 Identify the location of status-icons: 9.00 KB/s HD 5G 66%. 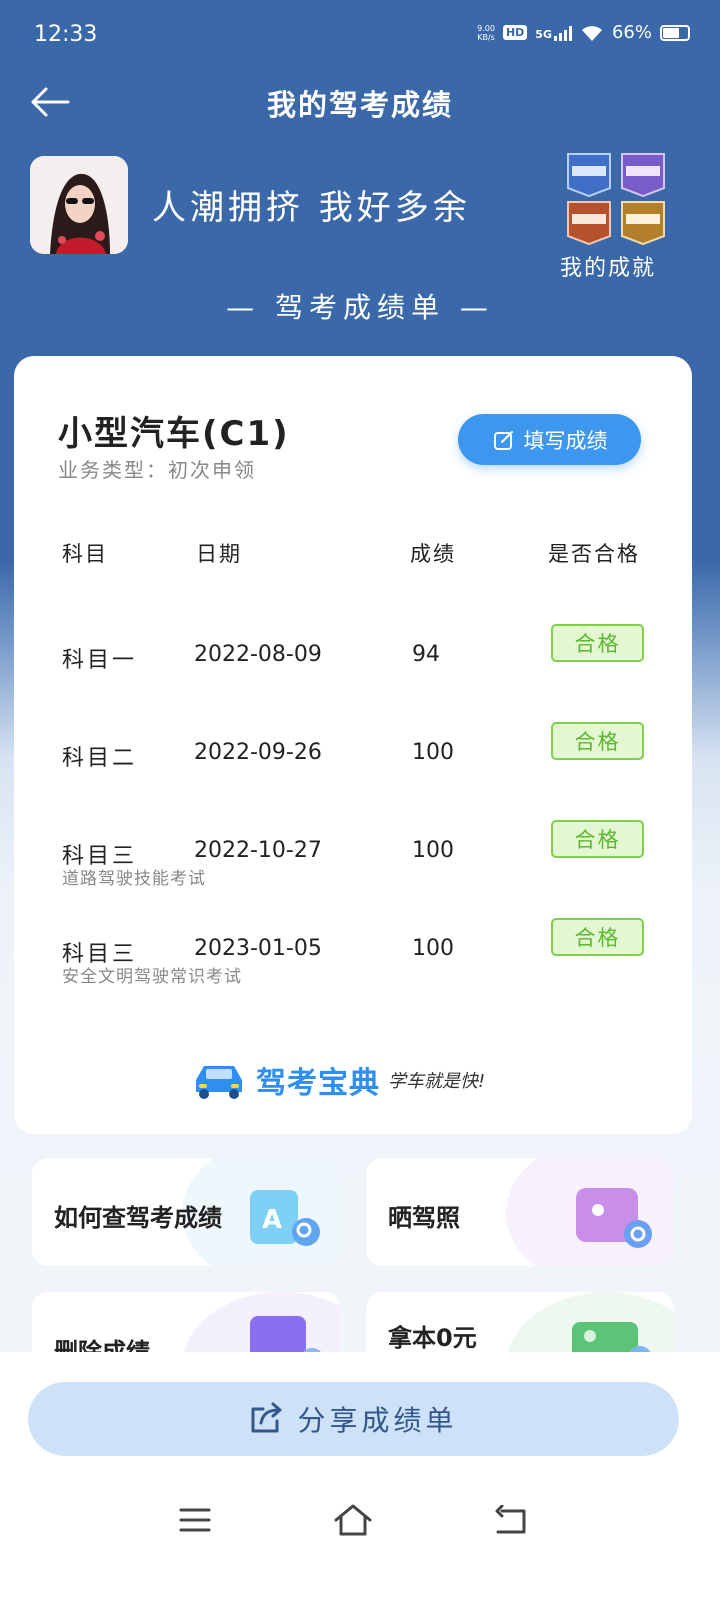
(583, 32).